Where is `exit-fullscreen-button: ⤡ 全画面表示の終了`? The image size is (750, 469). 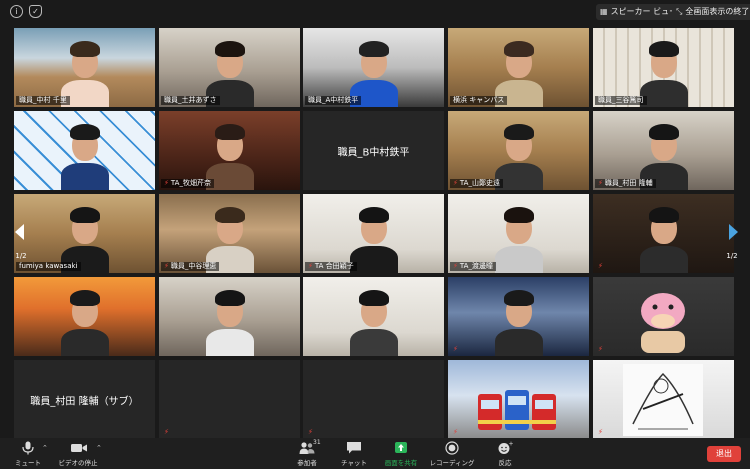
exit-fullscreen-button: ⤡ 全画面表示の終了 is located at coordinates (711, 12).